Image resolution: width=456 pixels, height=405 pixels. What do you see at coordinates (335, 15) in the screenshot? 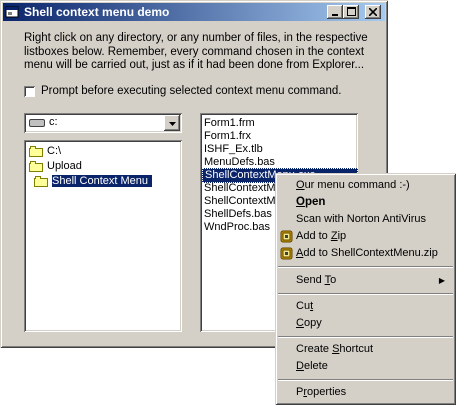
I see `minimize-icon` at bounding box center [335, 15].